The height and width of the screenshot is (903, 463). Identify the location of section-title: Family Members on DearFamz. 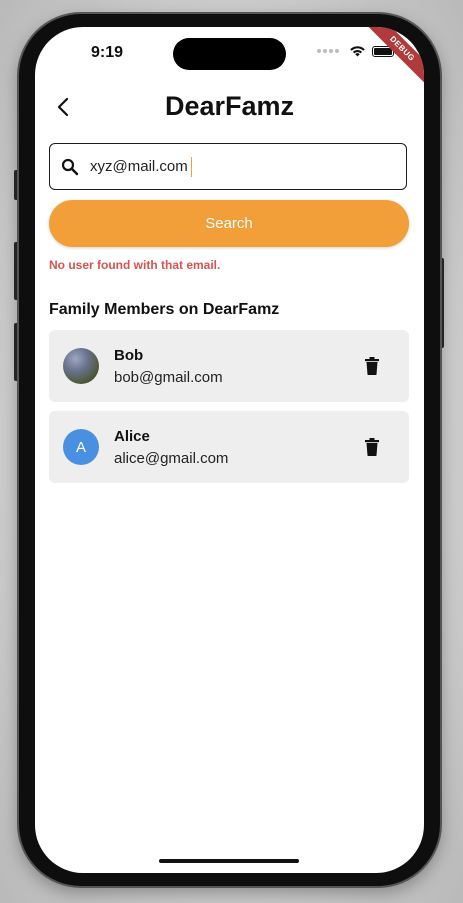
(164, 309).